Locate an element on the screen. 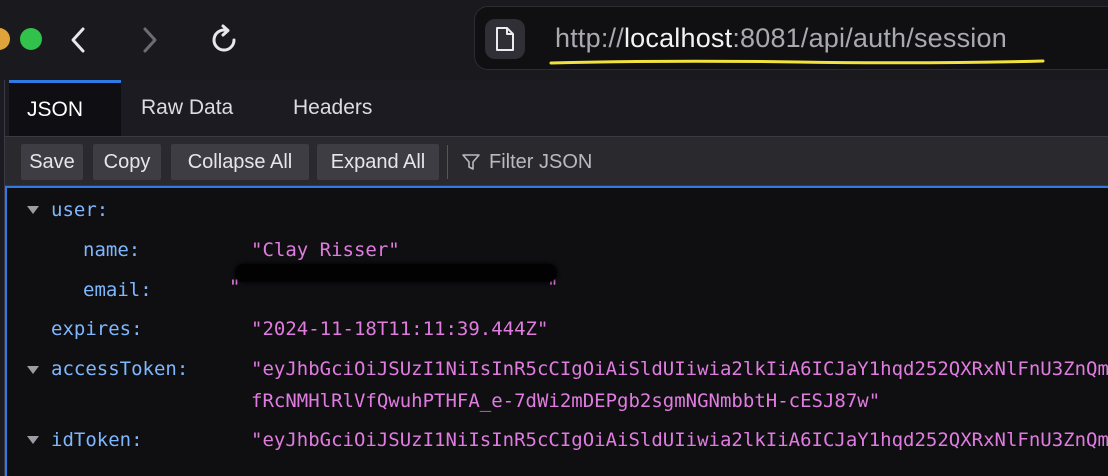  window-zoom-button is located at coordinates (31, 39).